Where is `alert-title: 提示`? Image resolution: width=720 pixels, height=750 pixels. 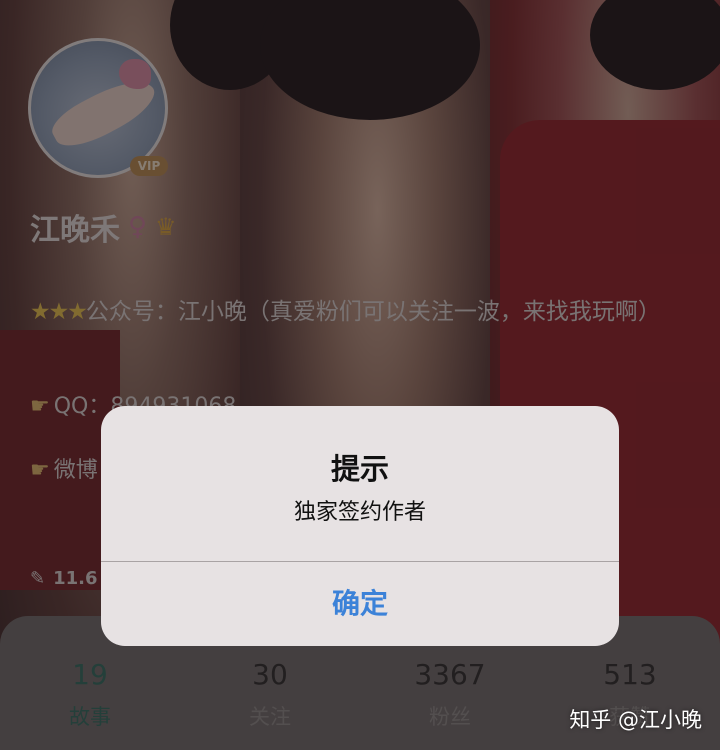 alert-title: 提示 is located at coordinates (359, 469).